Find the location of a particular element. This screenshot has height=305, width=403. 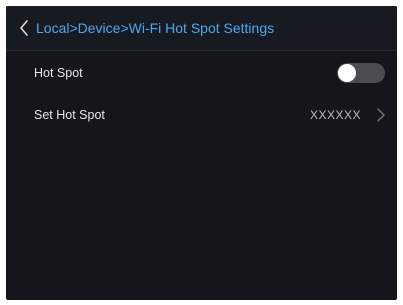

chevron-left-icon is located at coordinates (24, 28).